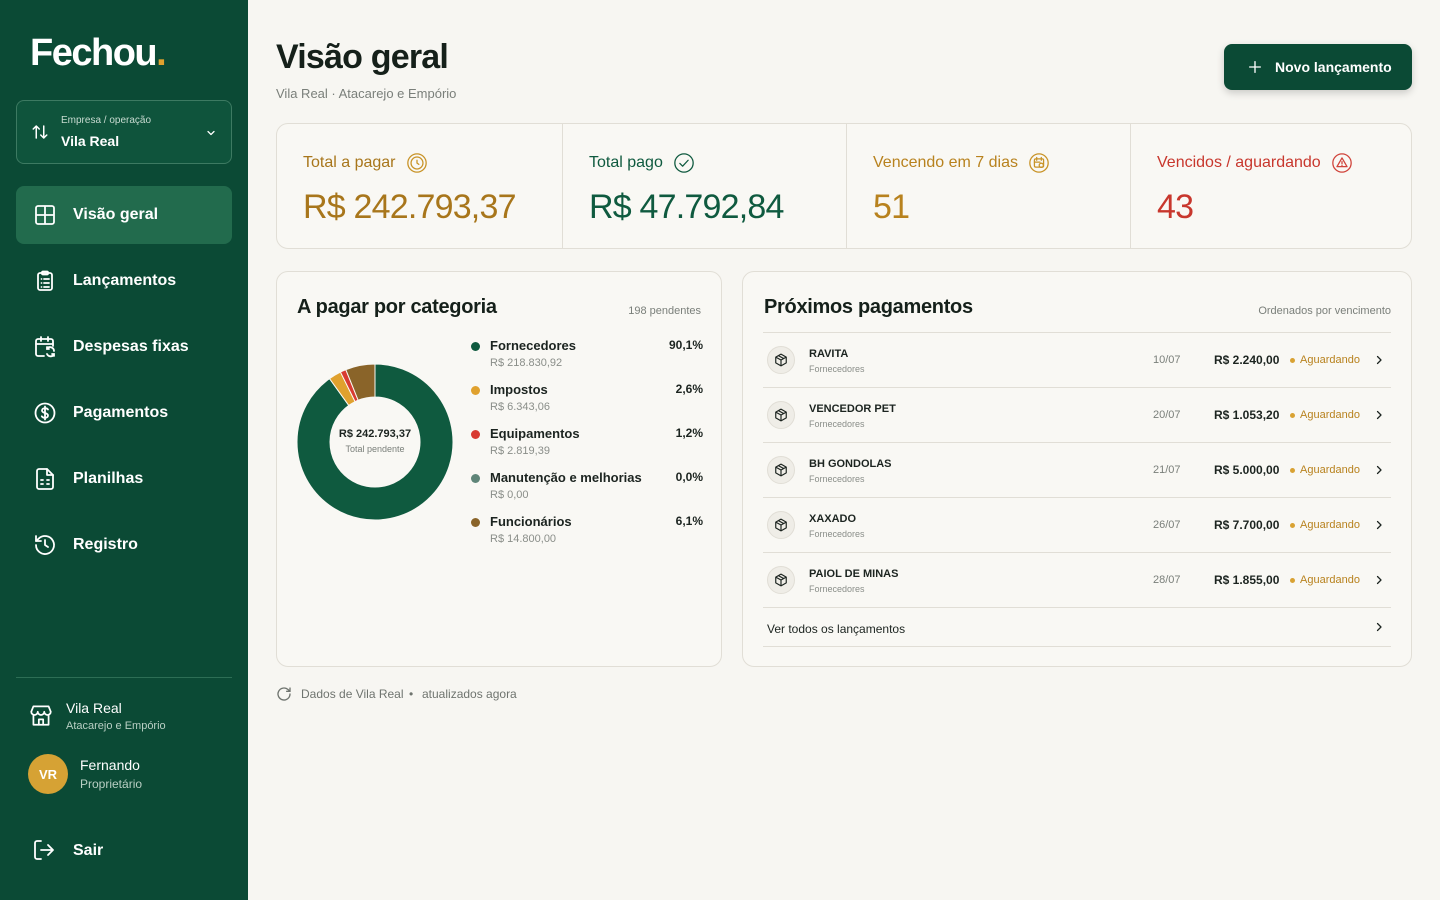 This screenshot has height=900, width=1440. I want to click on logout-label: Sair, so click(88, 850).